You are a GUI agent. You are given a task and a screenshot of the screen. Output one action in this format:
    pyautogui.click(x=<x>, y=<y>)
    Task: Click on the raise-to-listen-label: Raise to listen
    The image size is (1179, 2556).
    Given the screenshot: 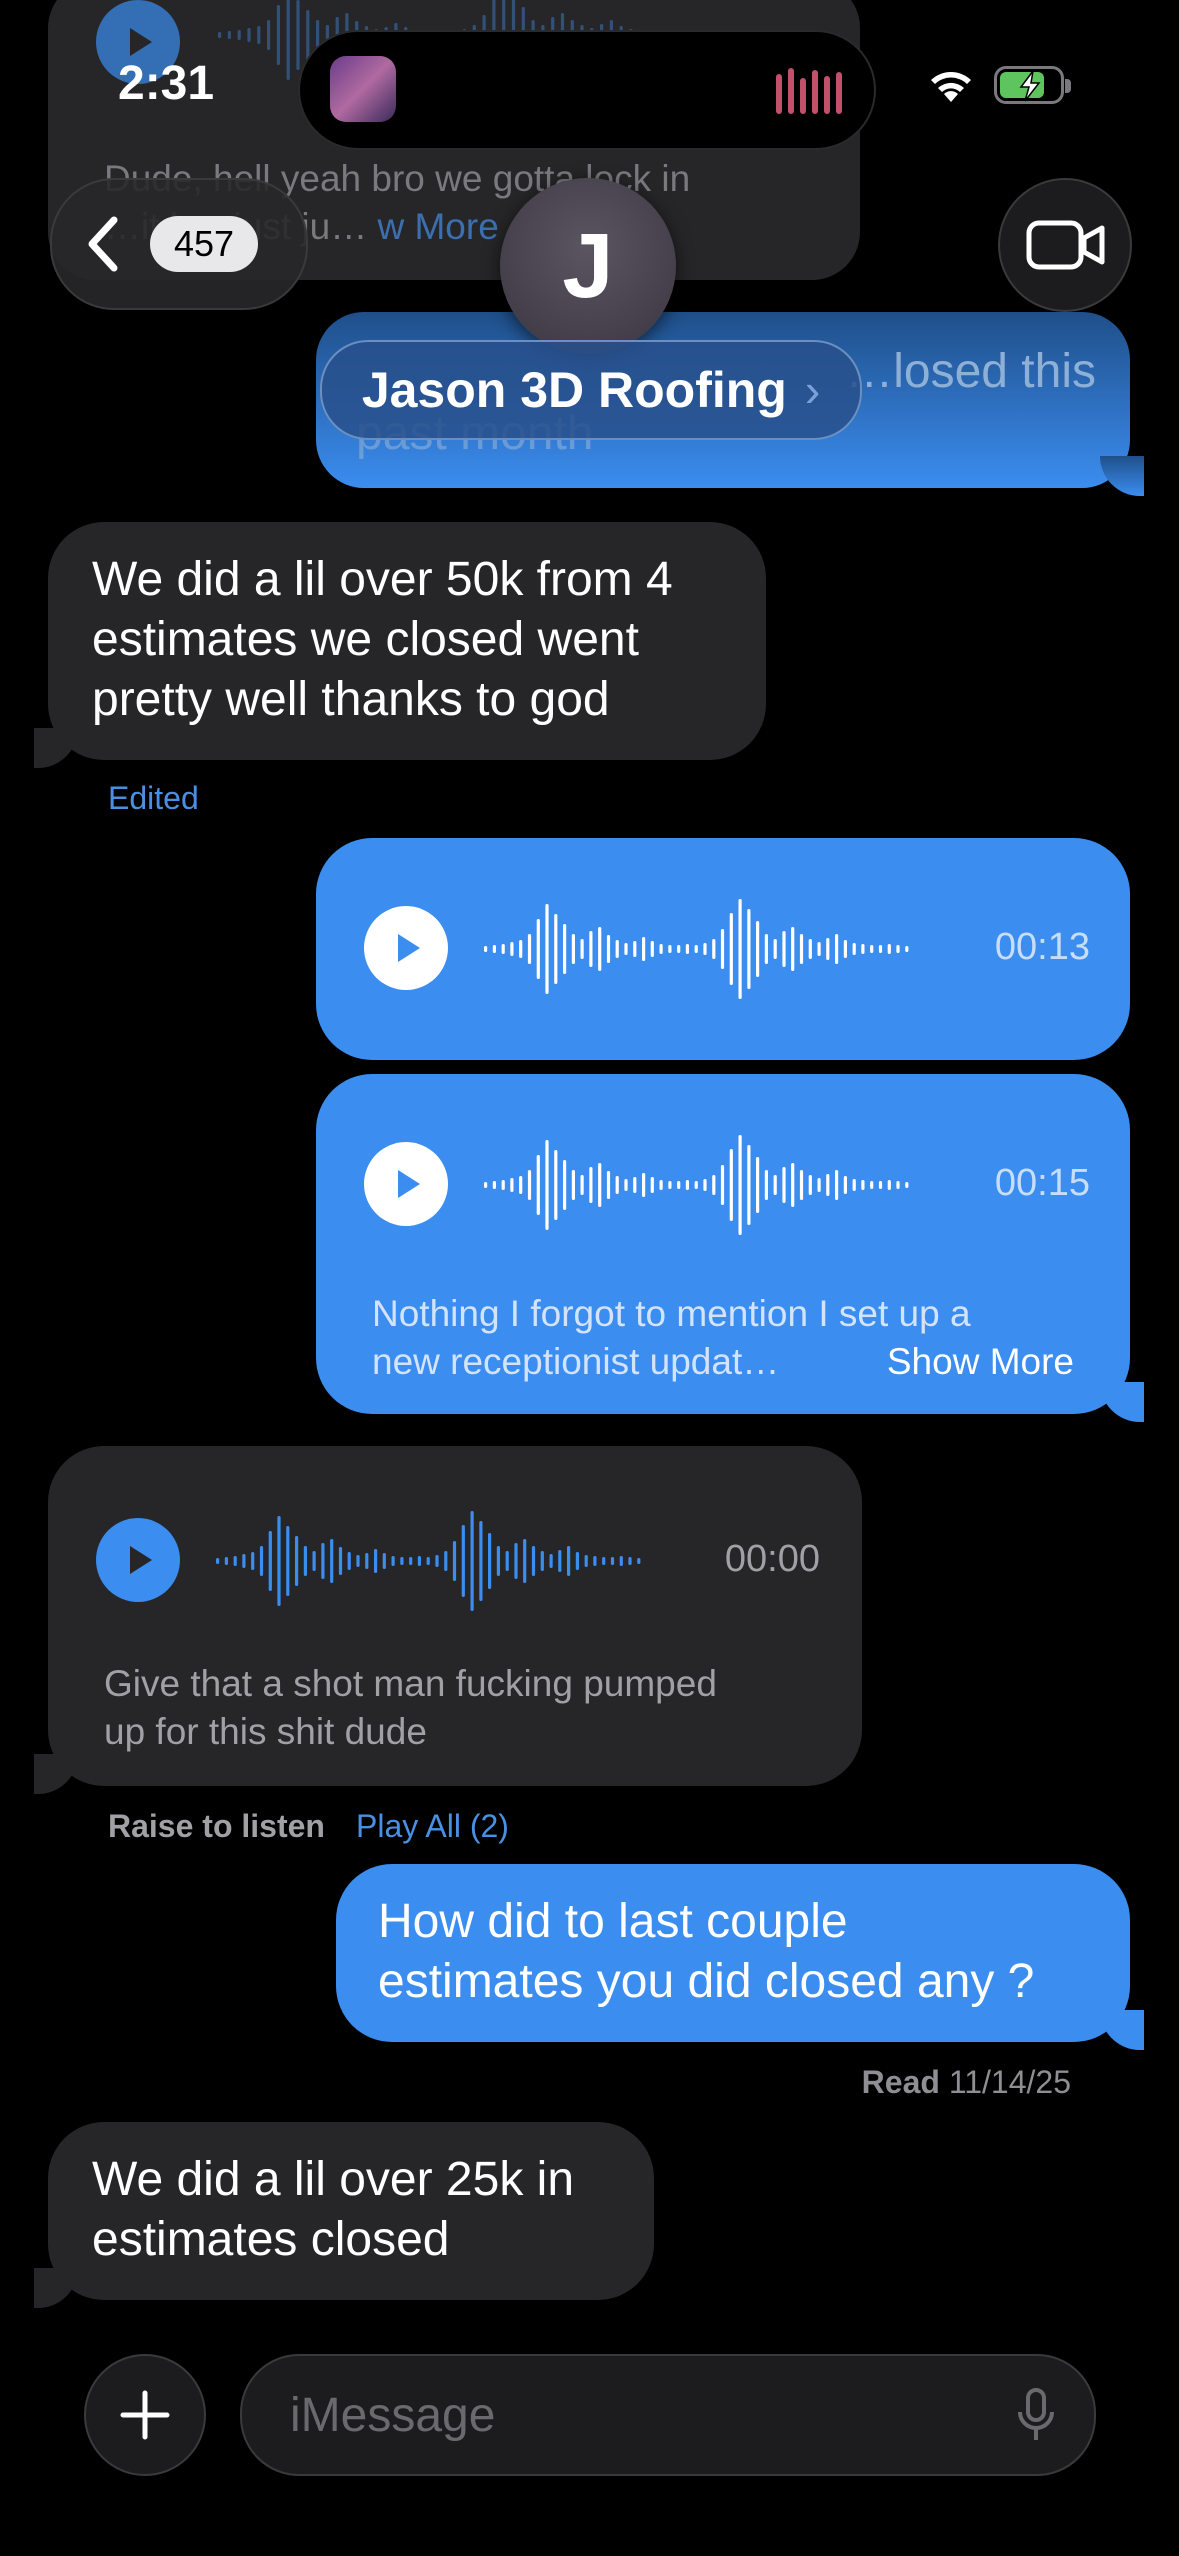 What is the action you would take?
    pyautogui.click(x=216, y=1826)
    